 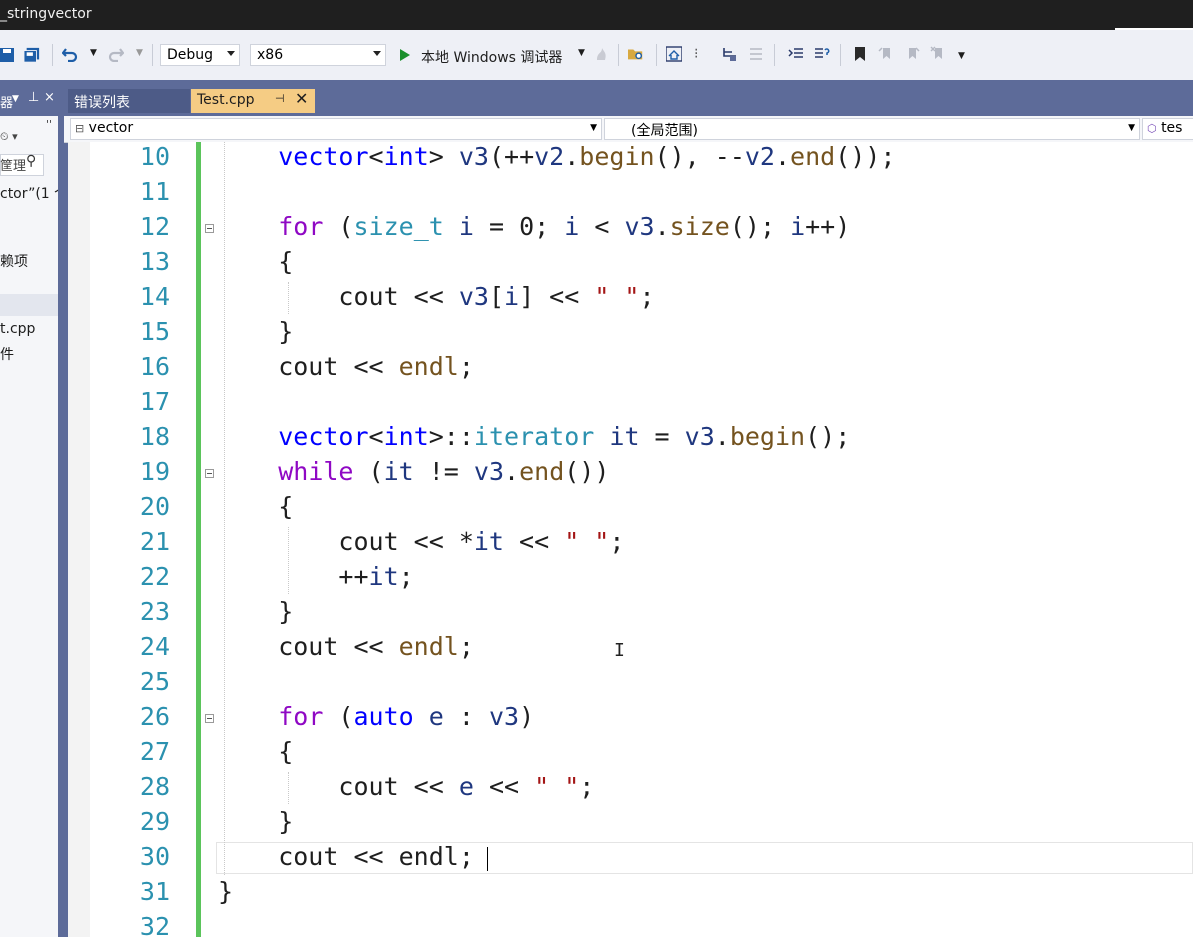 What do you see at coordinates (14, 261) in the screenshot?
I see `tree-item-dependencies: 赖项` at bounding box center [14, 261].